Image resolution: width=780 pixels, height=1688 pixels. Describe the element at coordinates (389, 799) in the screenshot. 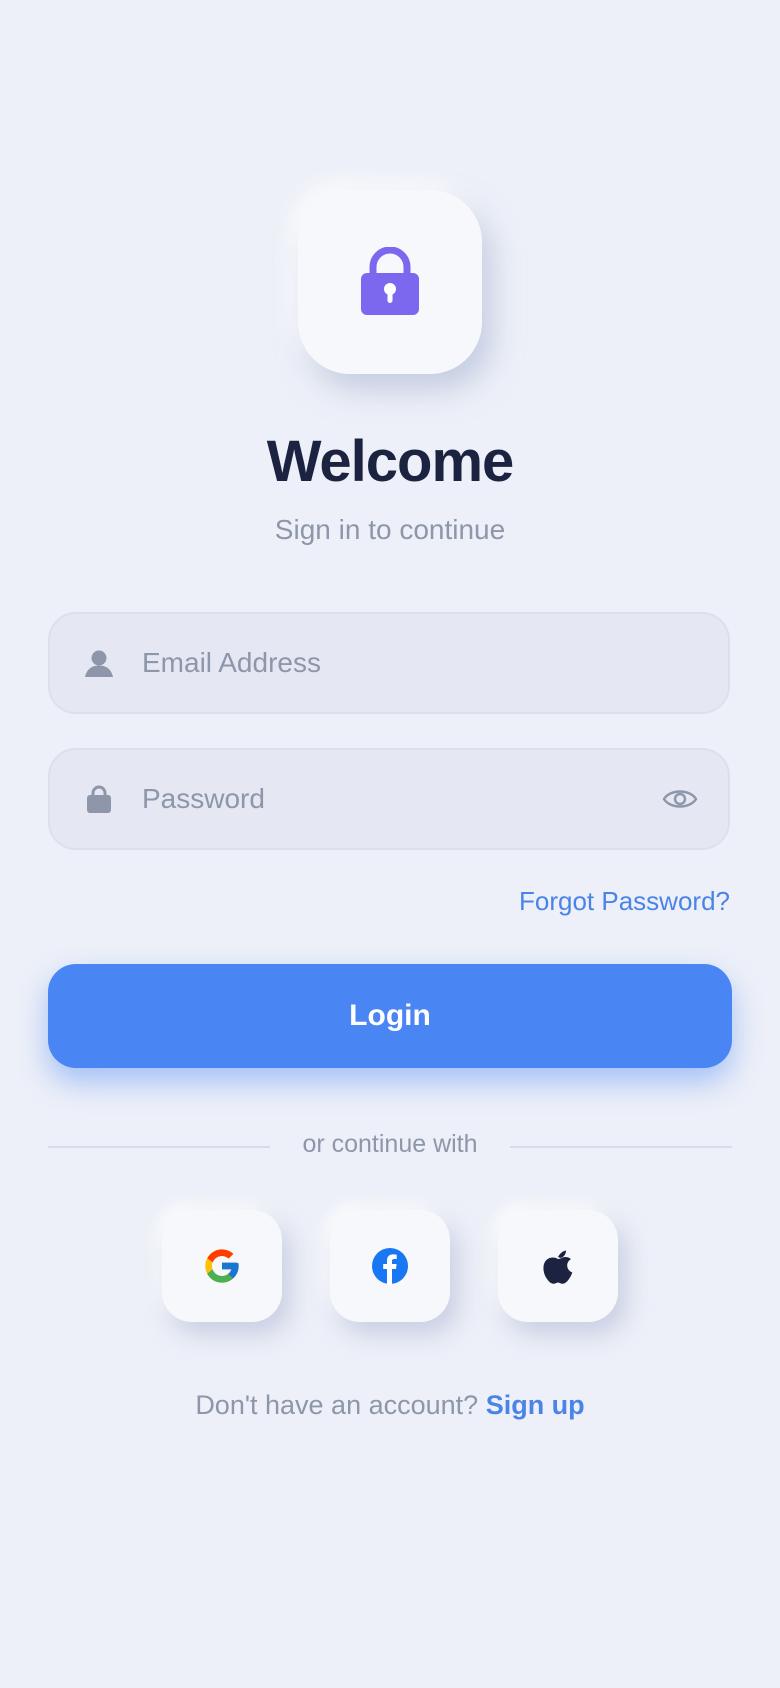

I see `password-field: Password` at that location.